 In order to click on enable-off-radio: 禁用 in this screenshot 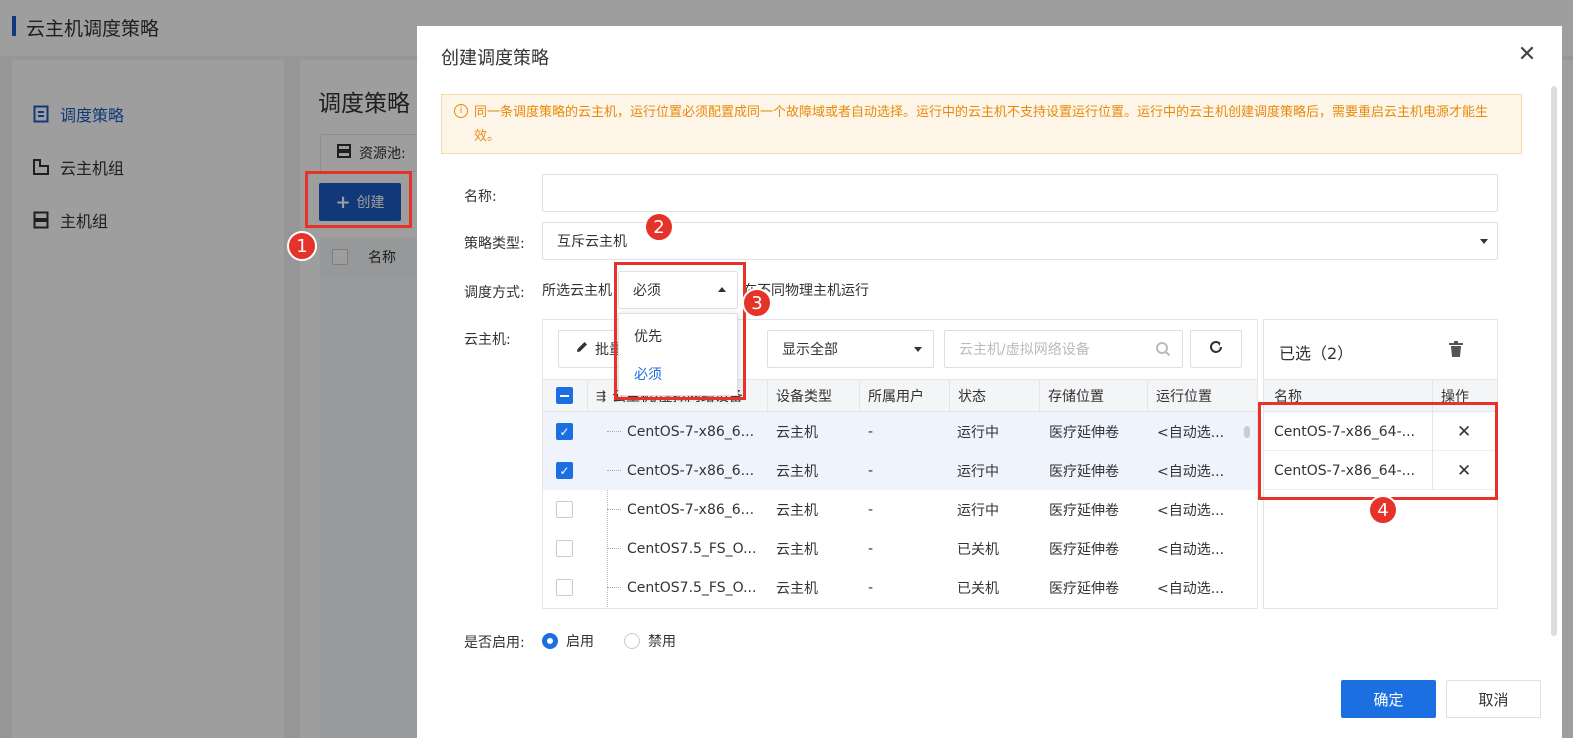, I will do `click(650, 641)`.